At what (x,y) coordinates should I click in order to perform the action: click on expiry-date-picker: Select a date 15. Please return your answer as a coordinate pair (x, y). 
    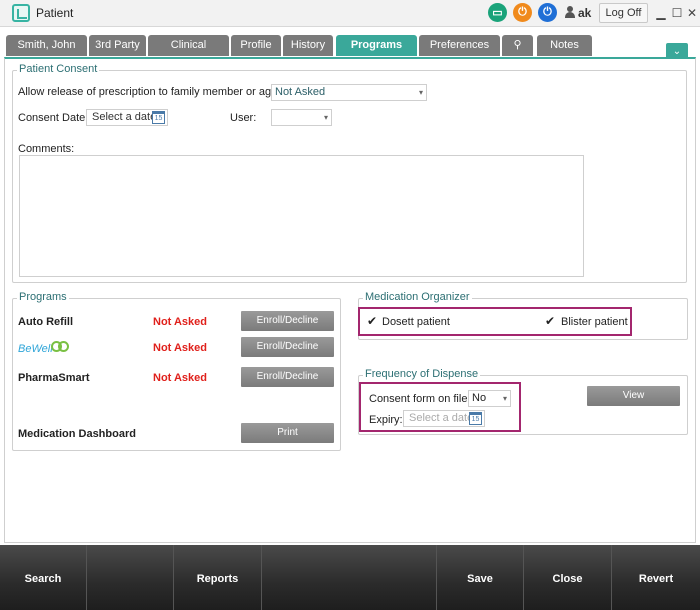
    Looking at the image, I should click on (444, 418).